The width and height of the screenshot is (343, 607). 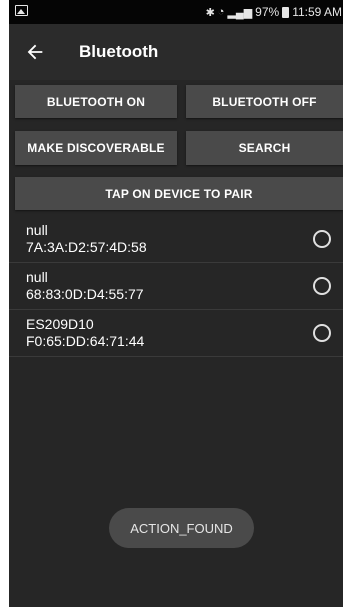 I want to click on app-bar: Bluetooth, so click(x=176, y=52).